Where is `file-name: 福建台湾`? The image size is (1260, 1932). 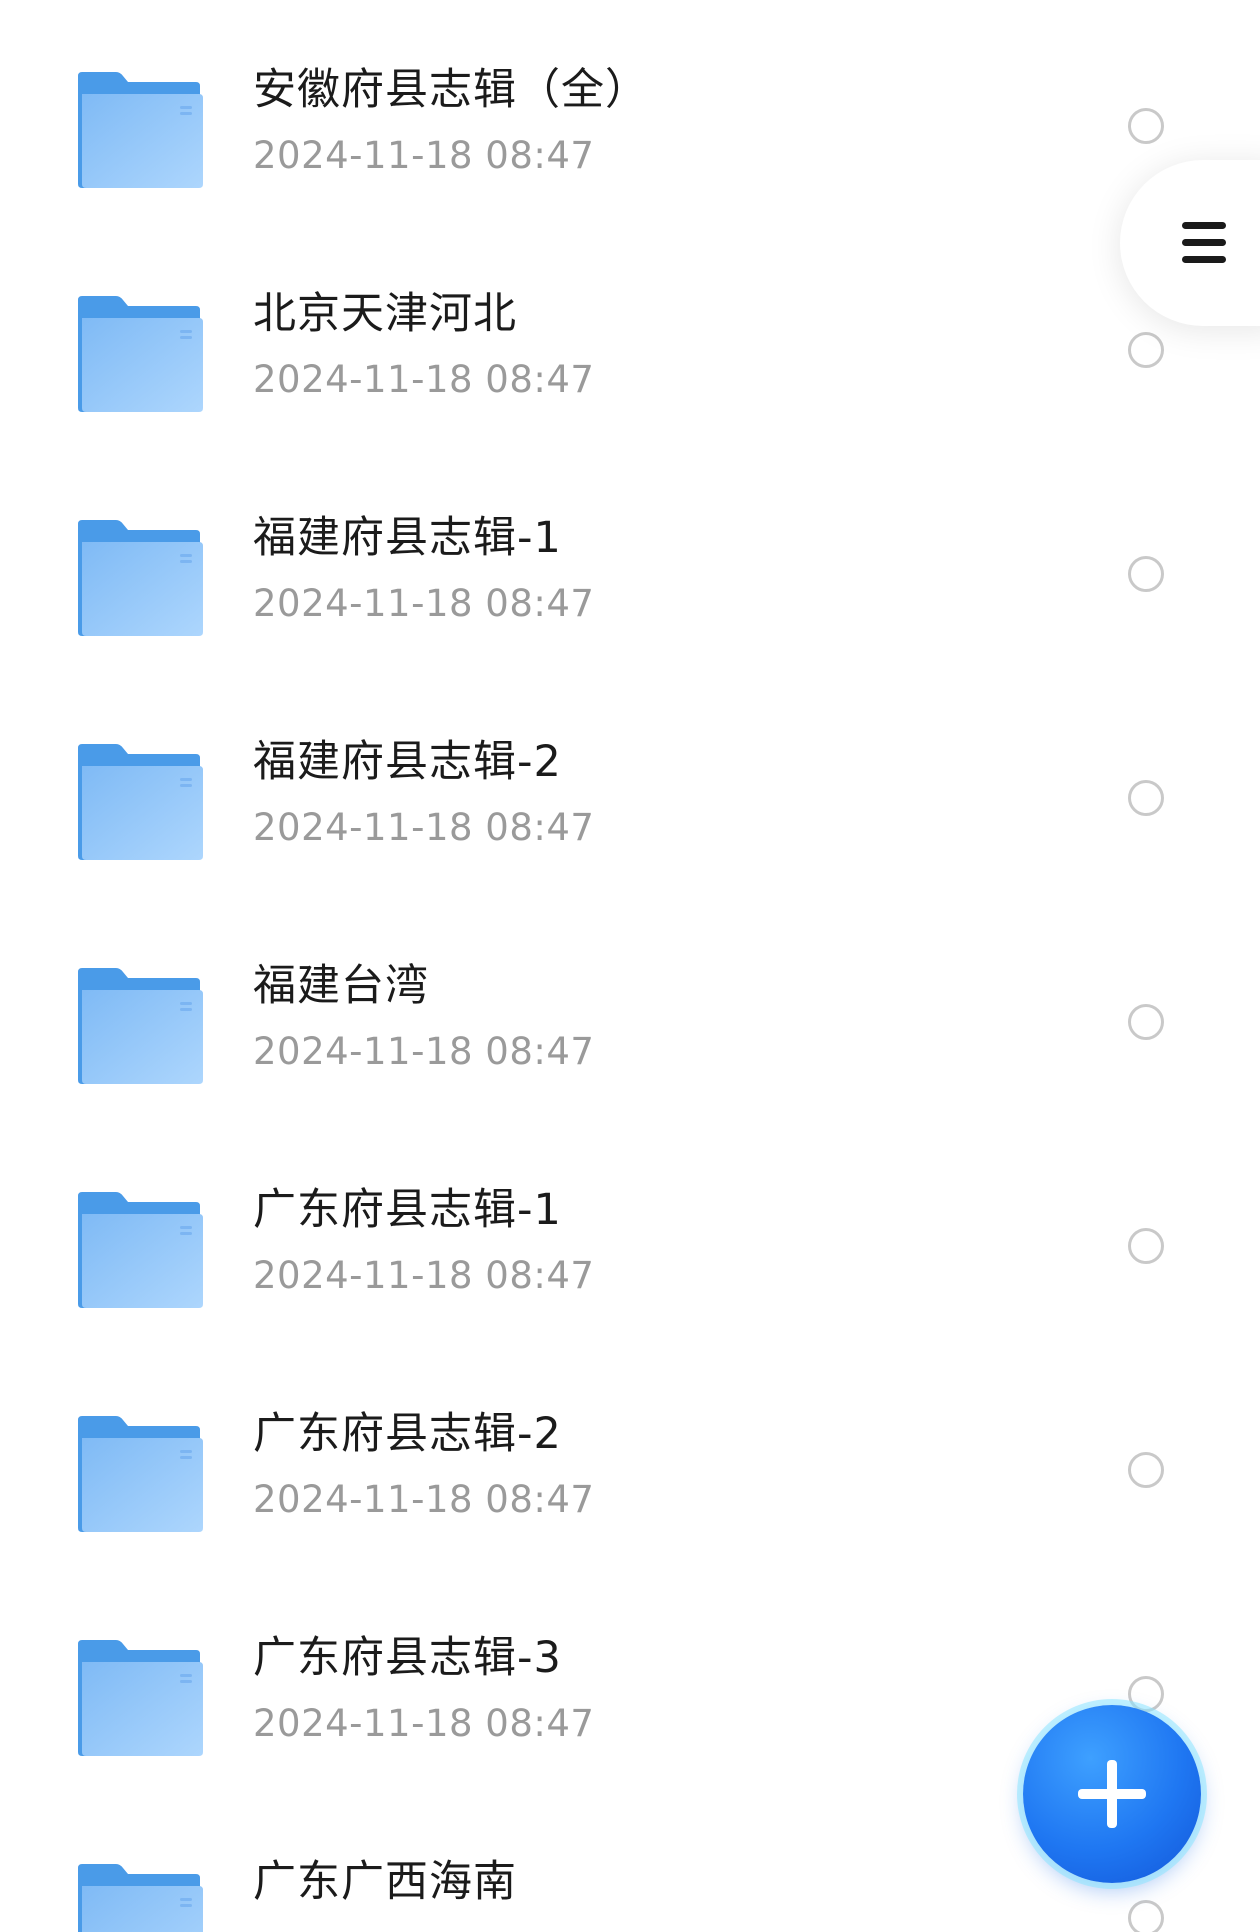
file-name: 福建台湾 is located at coordinates (341, 986).